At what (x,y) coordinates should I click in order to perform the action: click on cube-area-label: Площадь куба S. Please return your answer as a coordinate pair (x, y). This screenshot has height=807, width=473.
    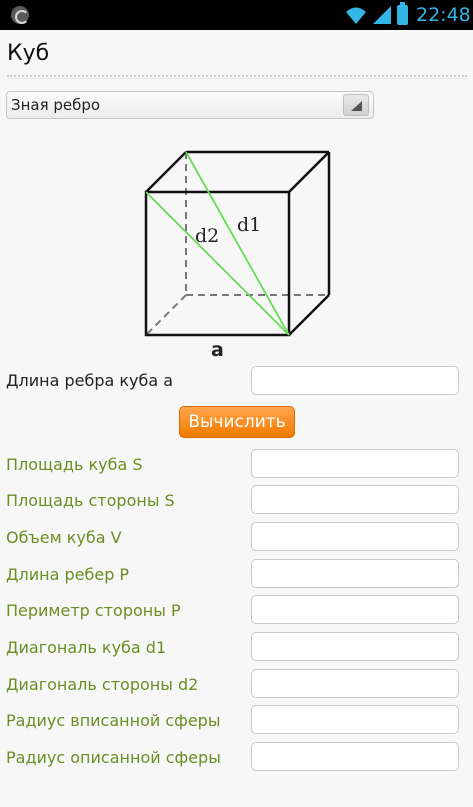
    Looking at the image, I should click on (74, 464).